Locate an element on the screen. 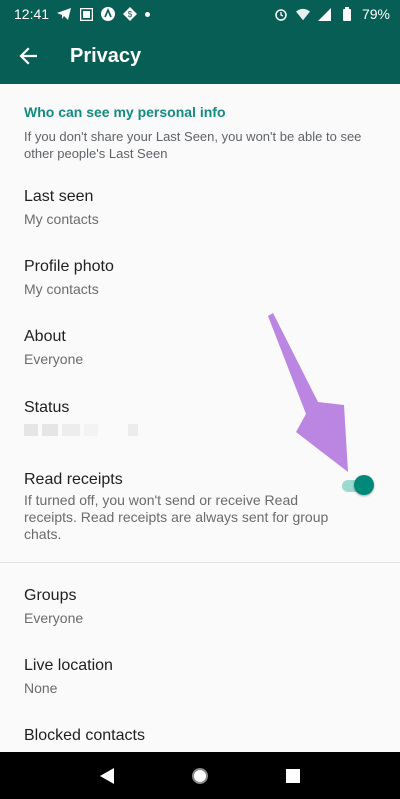 The width and height of the screenshot is (400, 799). status-bar-left: 12:41 $ is located at coordinates (82, 14).